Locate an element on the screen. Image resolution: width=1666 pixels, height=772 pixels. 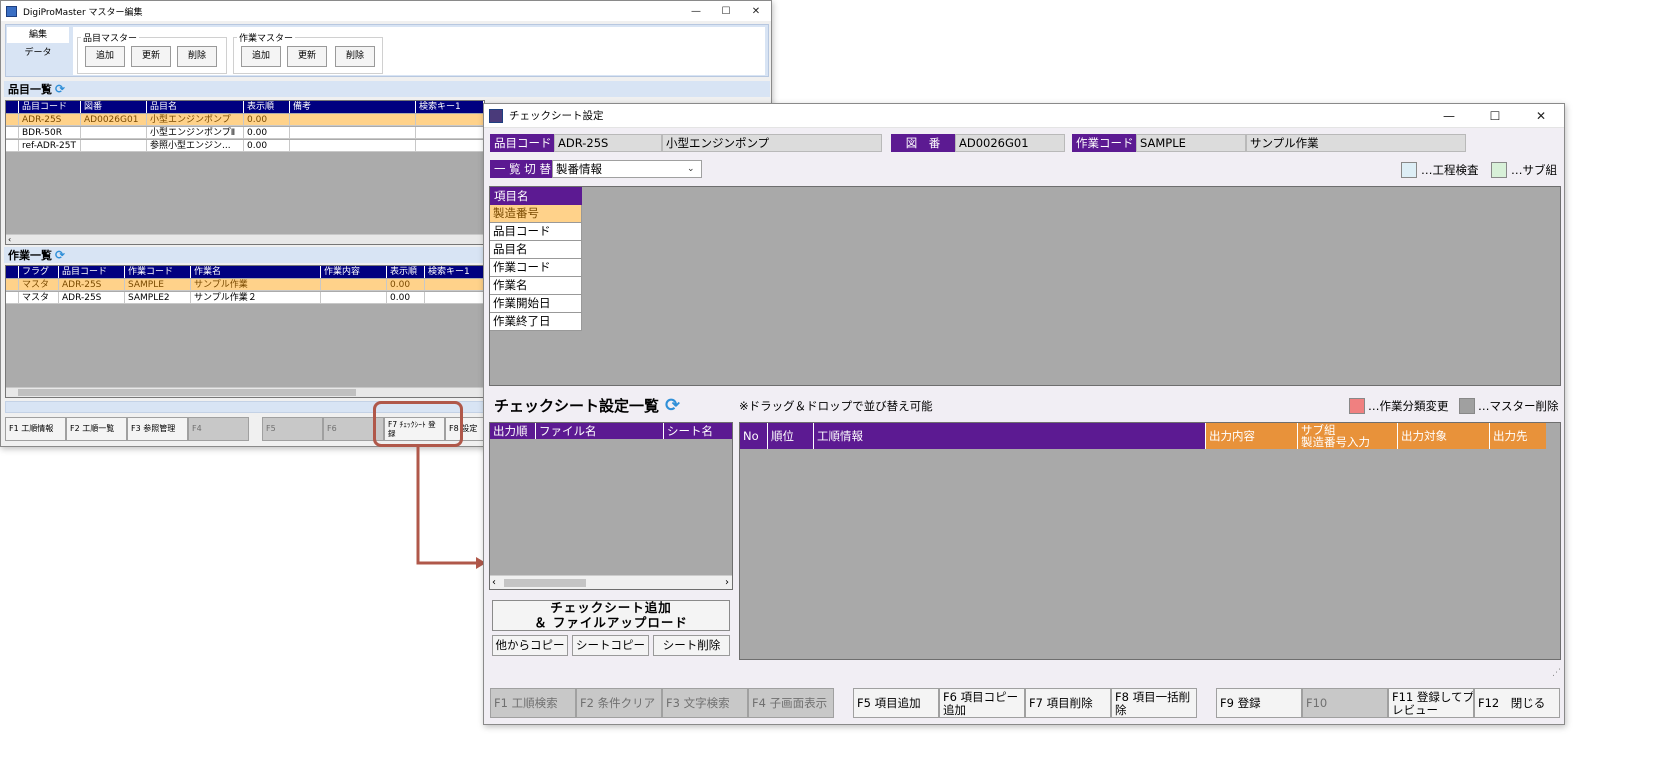
legend-swatch-category-change is located at coordinates (1357, 406).